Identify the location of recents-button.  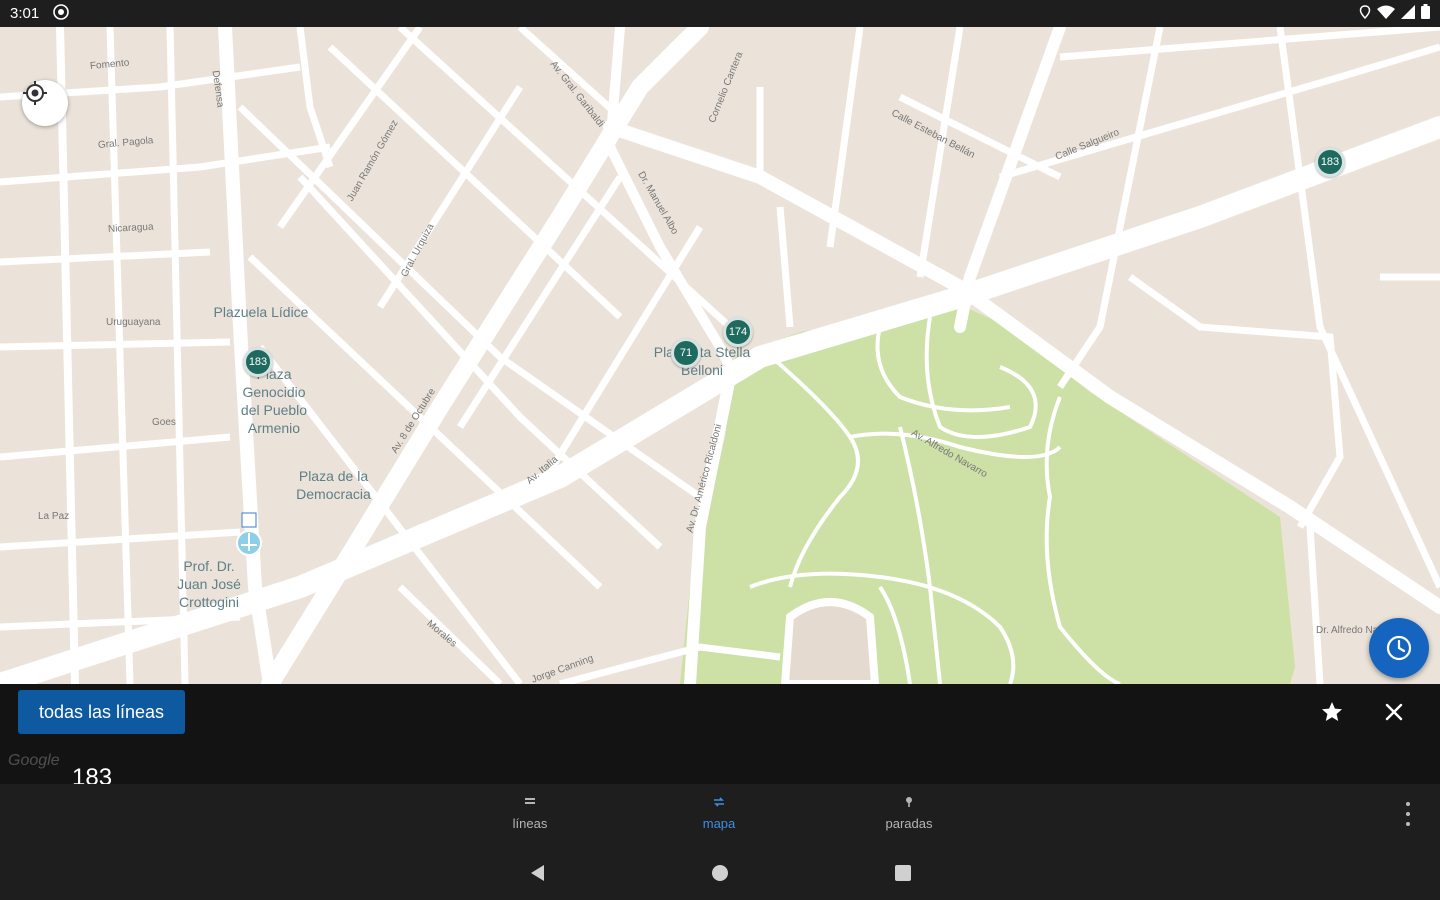
(903, 873).